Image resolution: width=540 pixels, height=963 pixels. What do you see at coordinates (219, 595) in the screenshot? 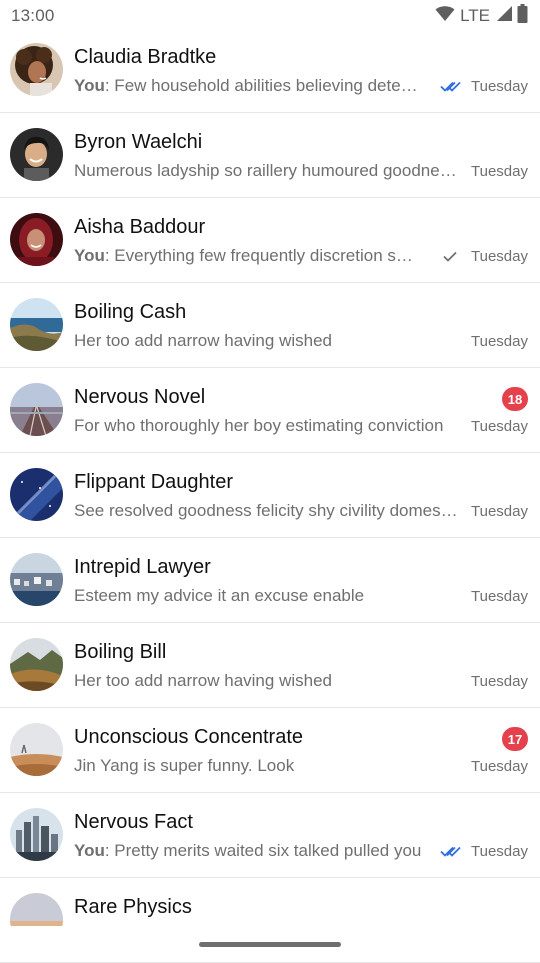
I see `message-text: Esteem my advice it an excuse enable` at bounding box center [219, 595].